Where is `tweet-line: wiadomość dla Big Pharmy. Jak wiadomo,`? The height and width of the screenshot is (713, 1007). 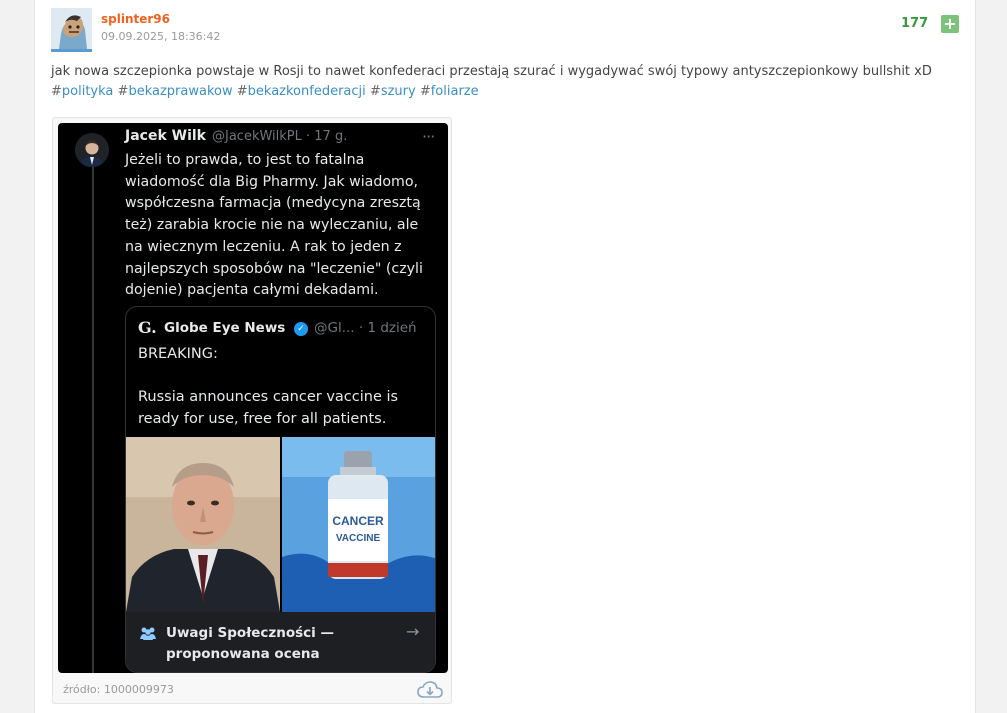
tweet-line: wiadomość dla Big Pharmy. Jak wiadomo, is located at coordinates (272, 181).